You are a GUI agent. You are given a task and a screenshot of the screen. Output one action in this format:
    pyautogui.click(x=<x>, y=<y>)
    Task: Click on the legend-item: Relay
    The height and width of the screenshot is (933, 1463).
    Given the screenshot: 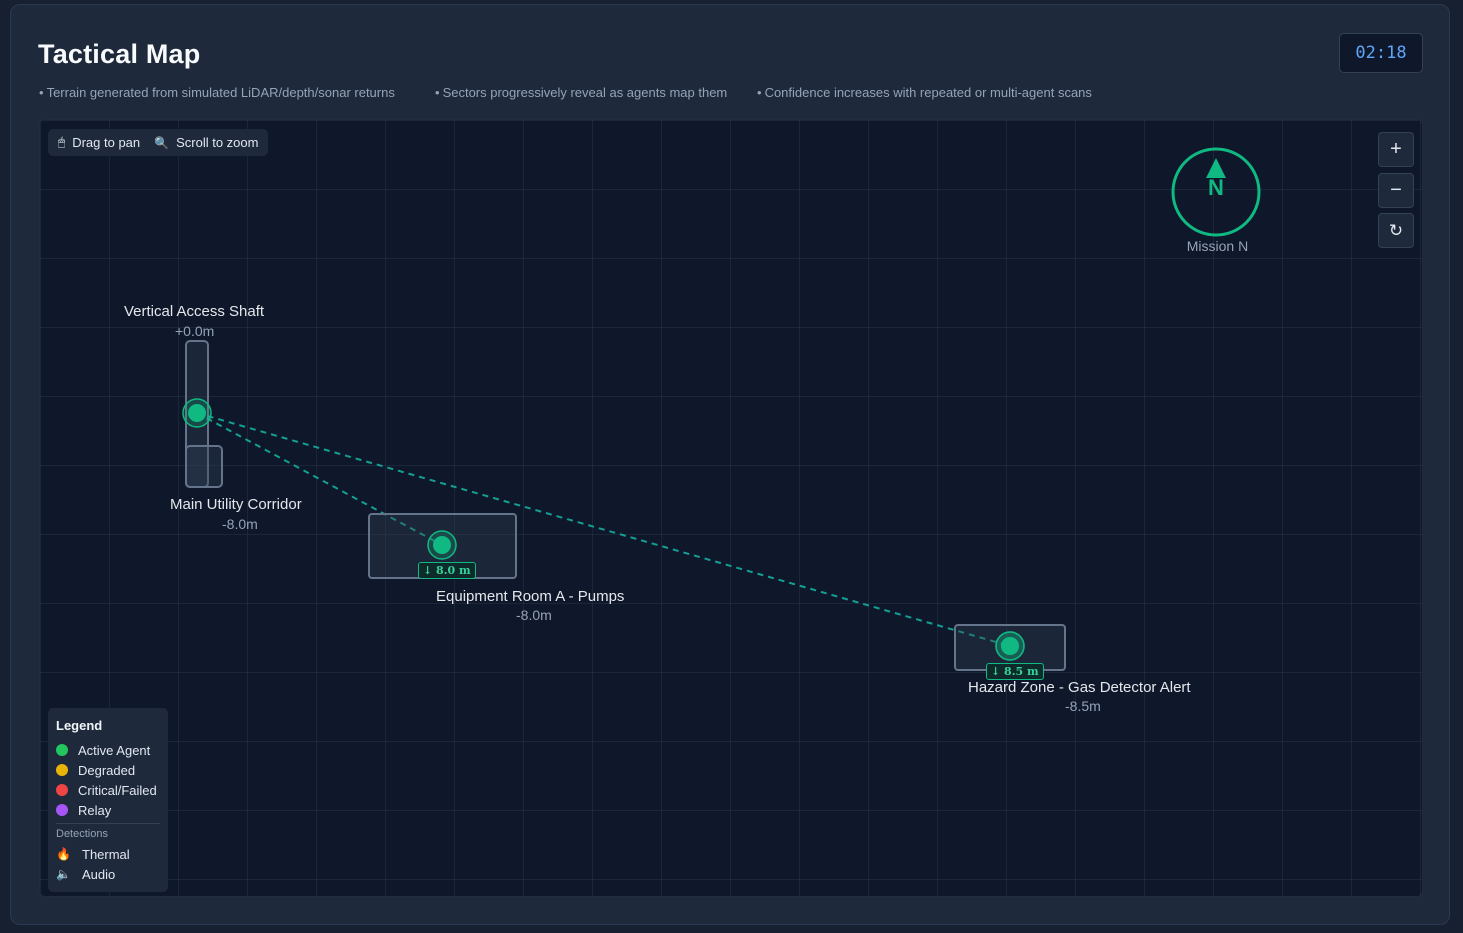 What is the action you would take?
    pyautogui.click(x=108, y=810)
    